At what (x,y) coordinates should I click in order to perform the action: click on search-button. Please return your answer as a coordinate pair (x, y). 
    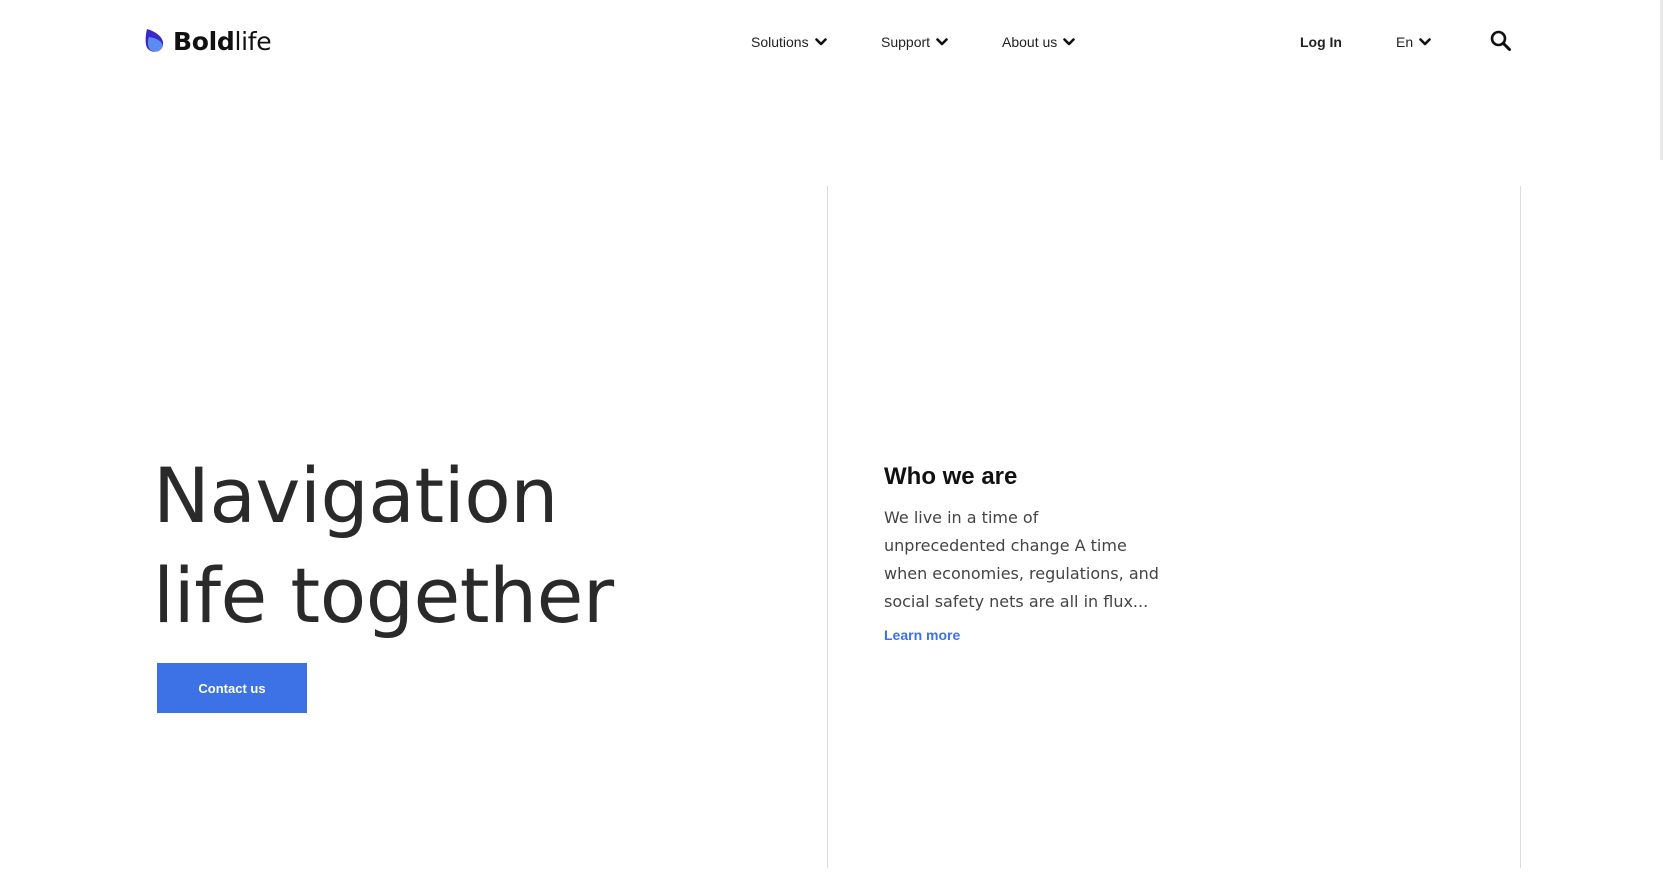
    Looking at the image, I should click on (1501, 41).